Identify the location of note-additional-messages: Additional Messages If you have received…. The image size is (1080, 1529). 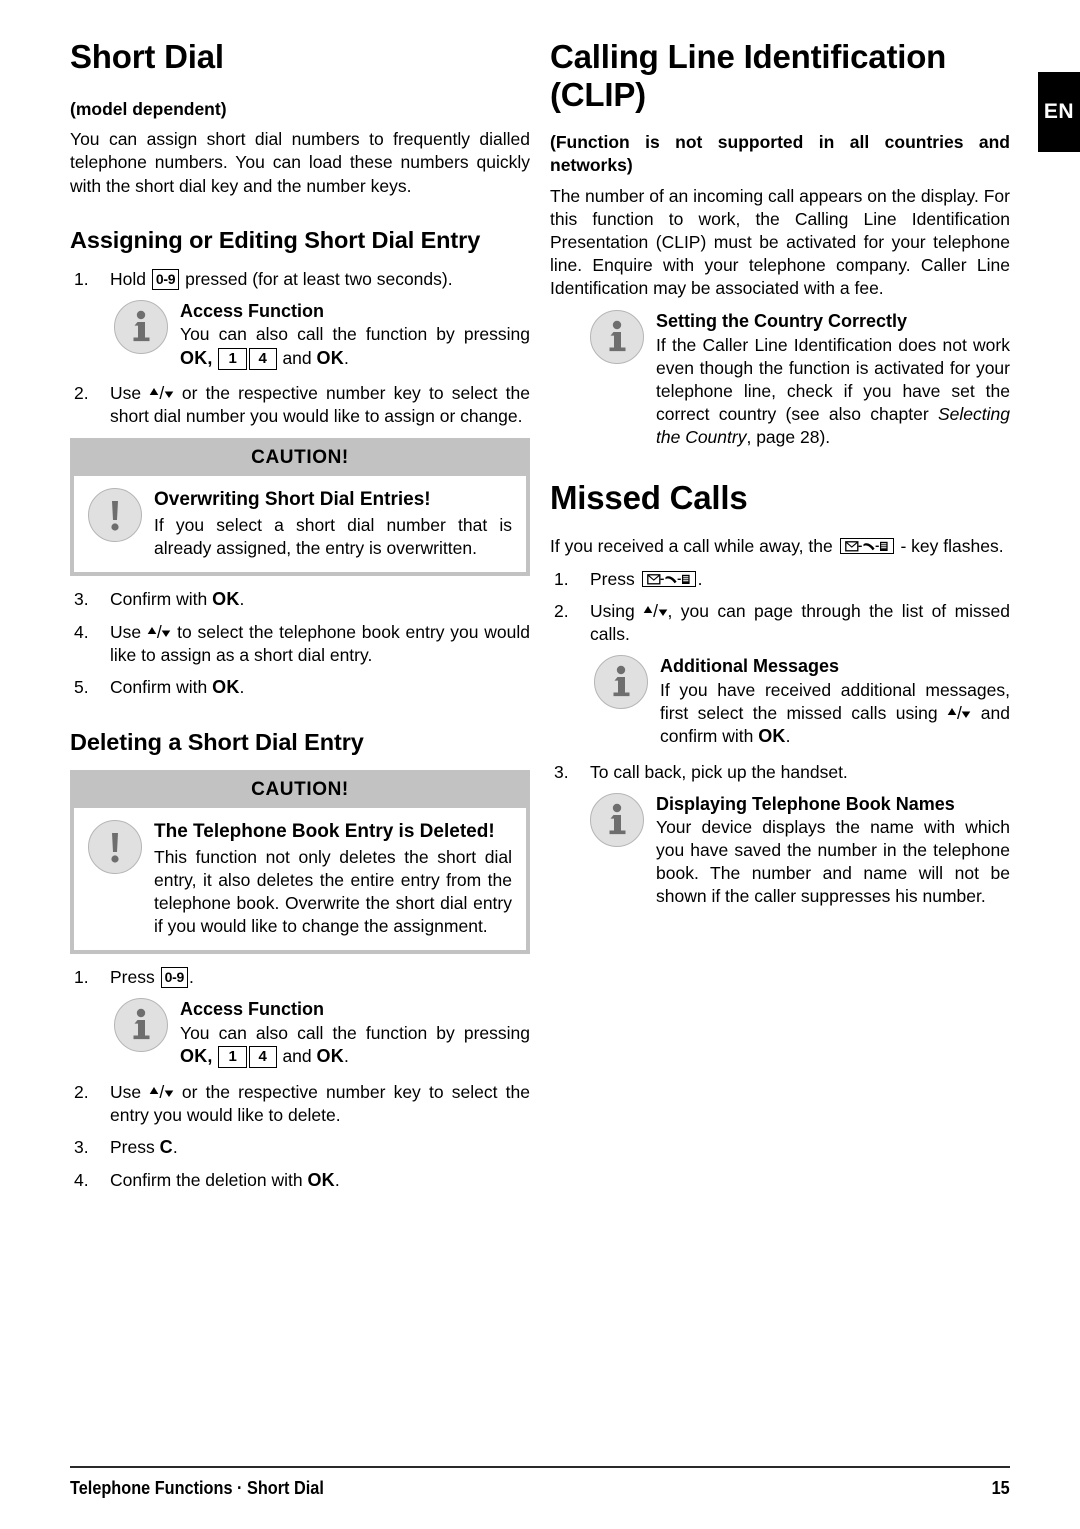
(800, 701).